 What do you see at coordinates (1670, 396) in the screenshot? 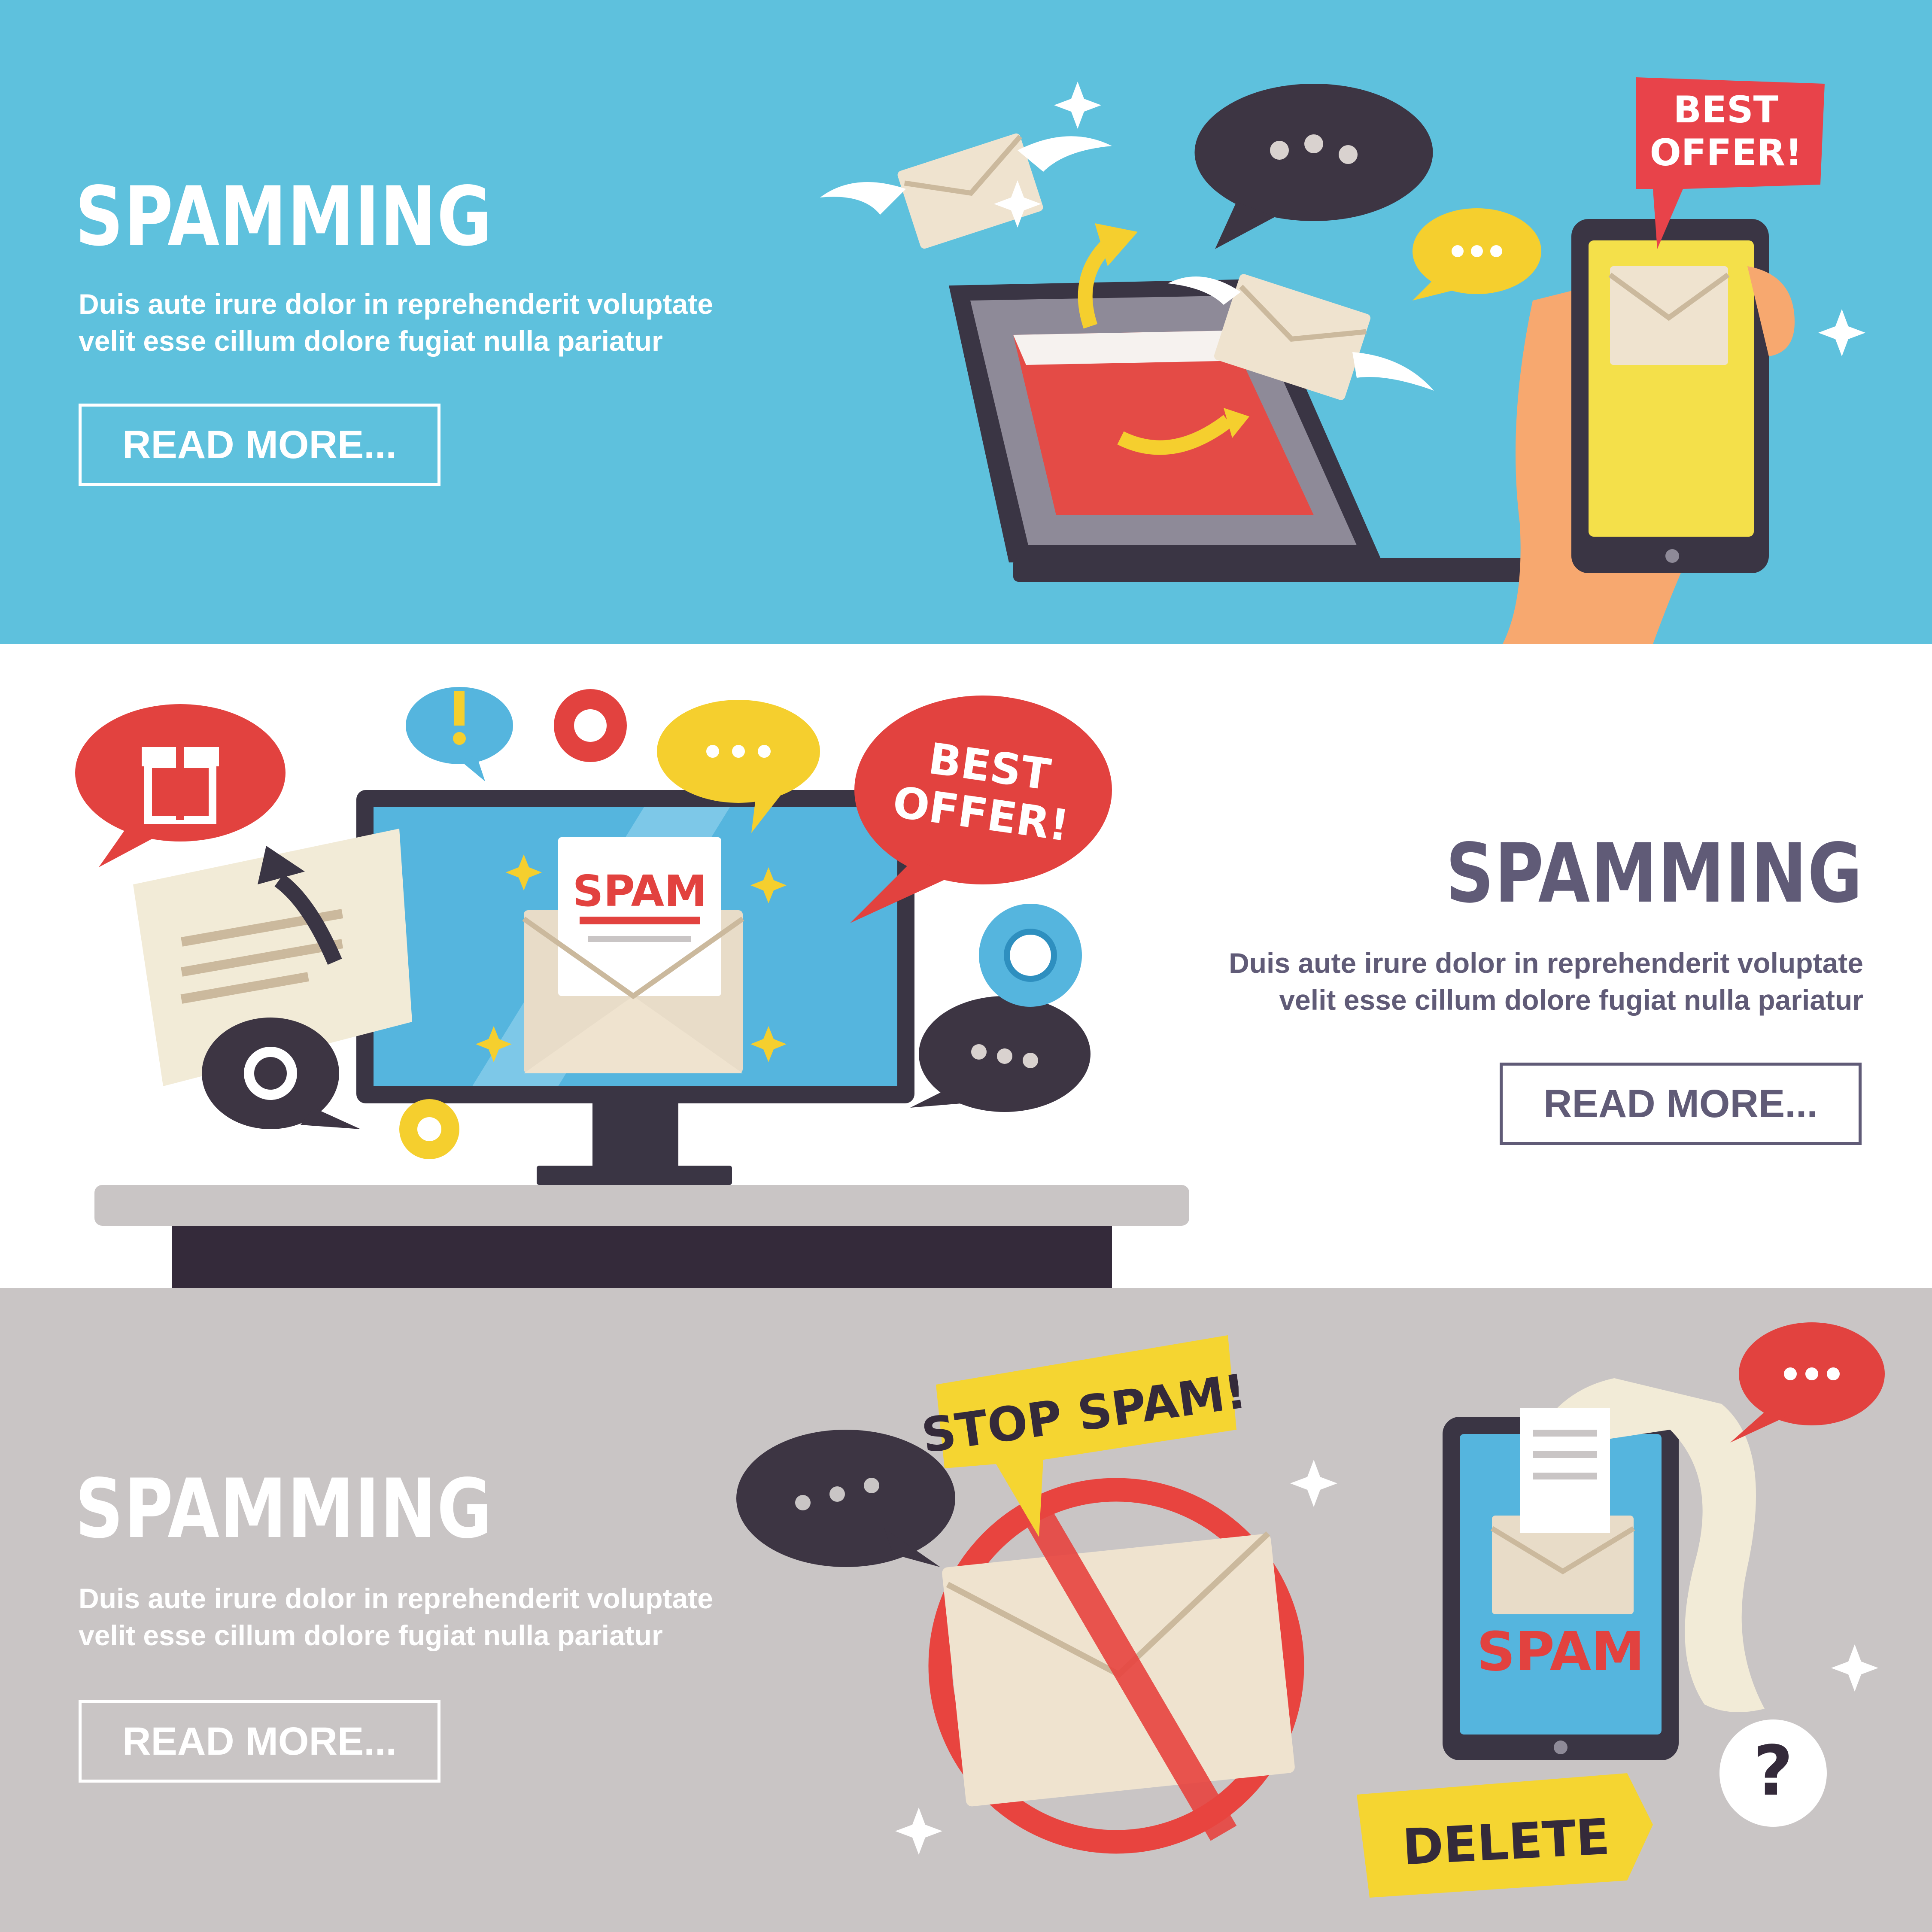
I see `smartphone-icon` at bounding box center [1670, 396].